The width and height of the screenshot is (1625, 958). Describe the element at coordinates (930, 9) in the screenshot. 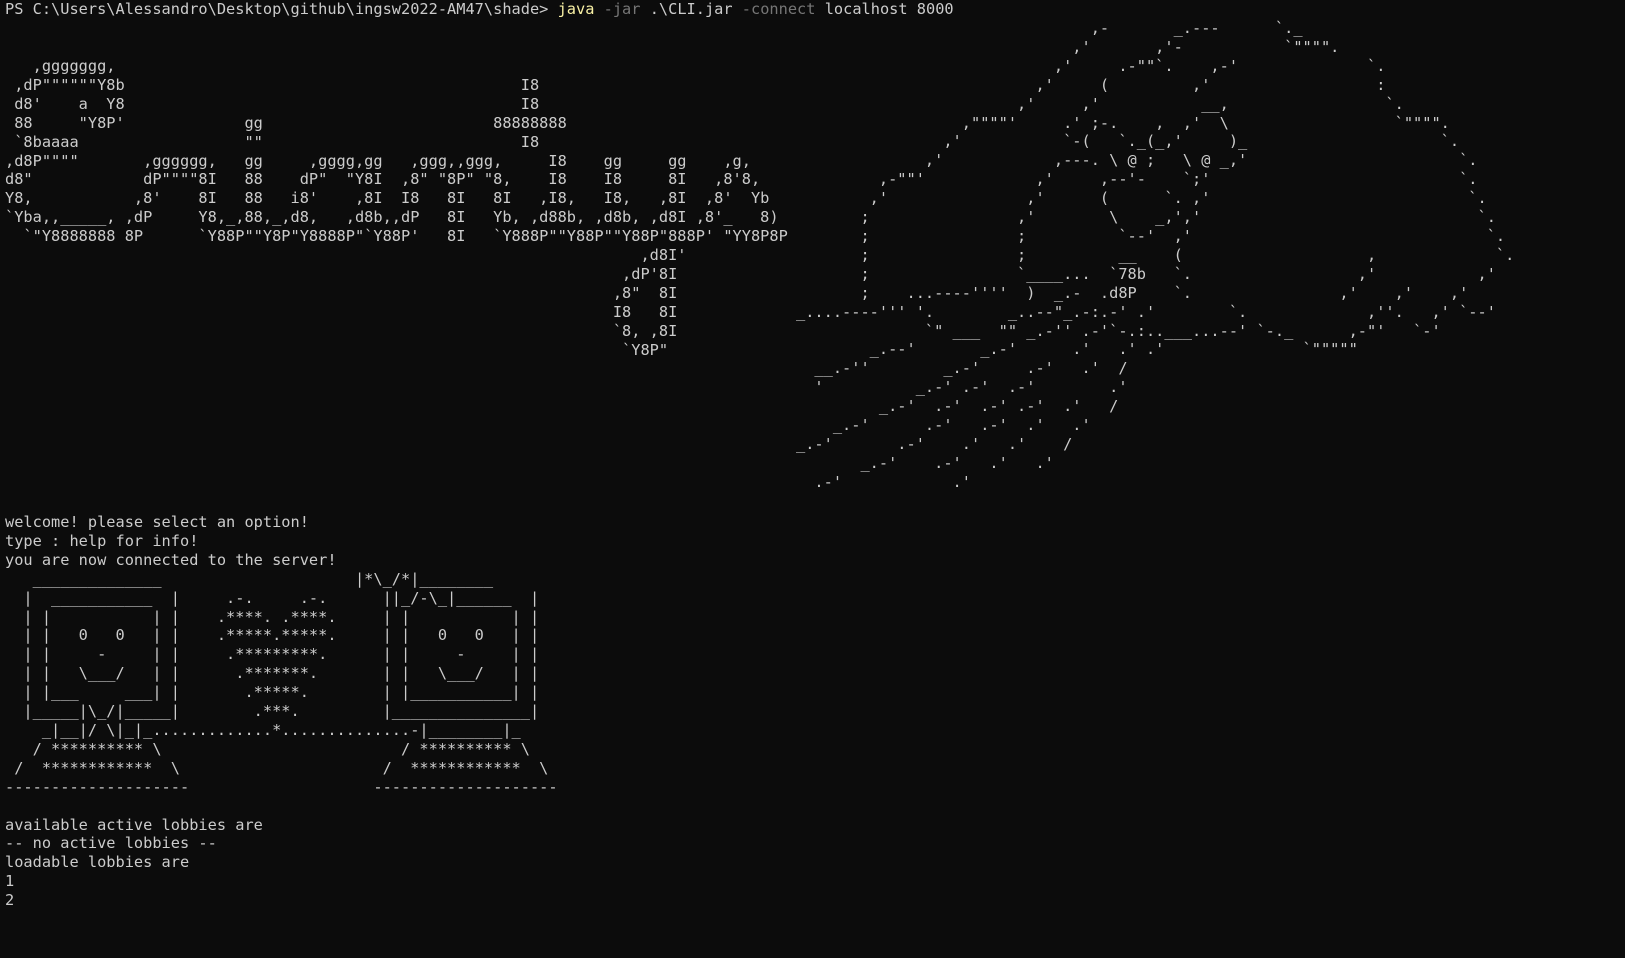

I see `command-port: 8000` at that location.